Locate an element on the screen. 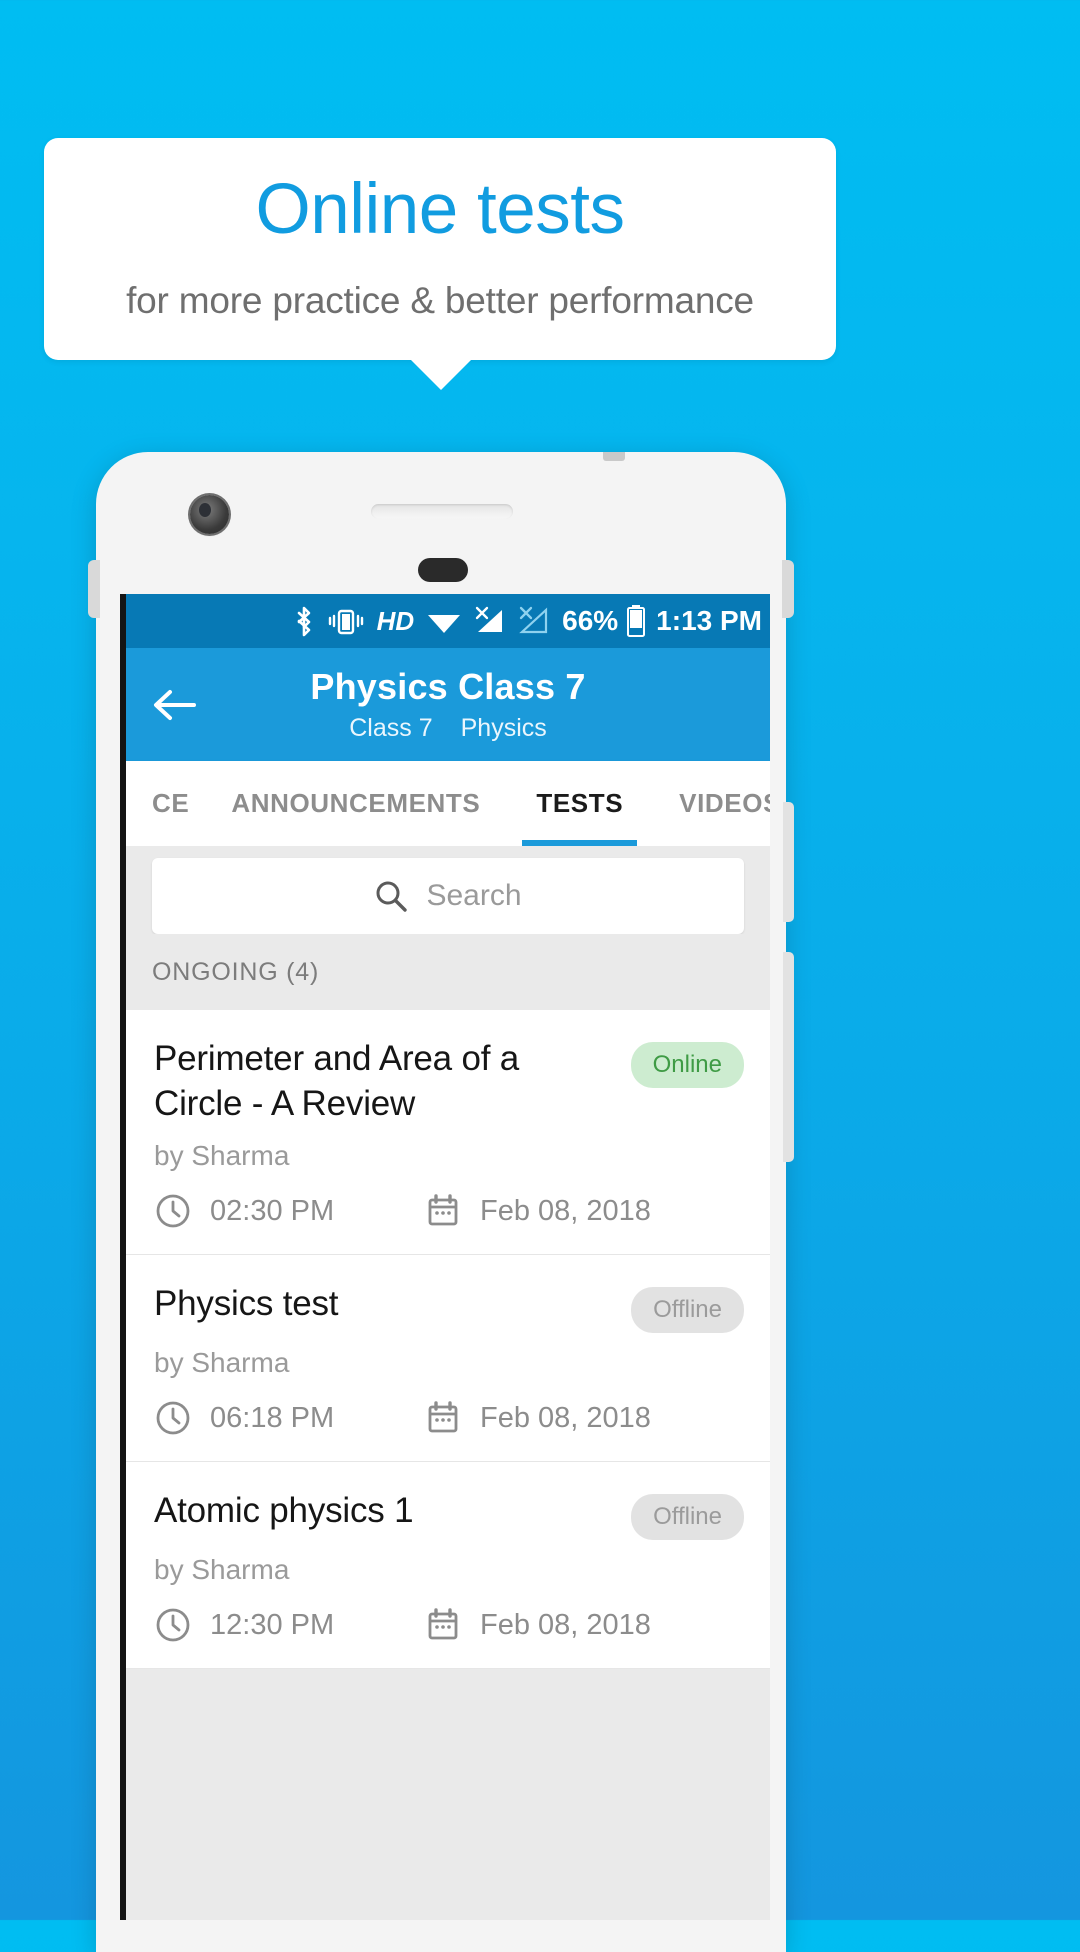 The width and height of the screenshot is (1080, 1952). tab-announcements: ANNOUNCEMENTS is located at coordinates (355, 803).